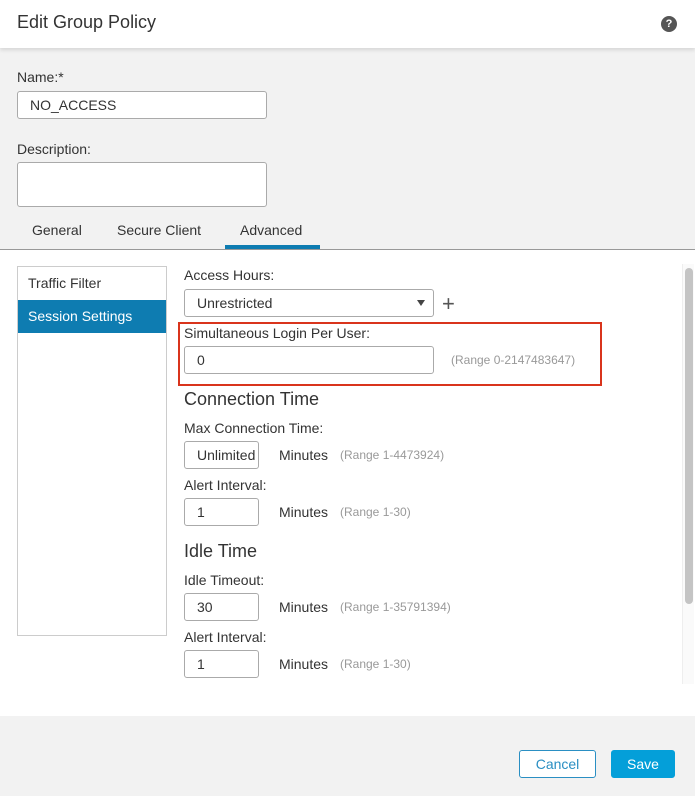 This screenshot has width=695, height=796. I want to click on connection-time-heading: Connection Time, so click(252, 399).